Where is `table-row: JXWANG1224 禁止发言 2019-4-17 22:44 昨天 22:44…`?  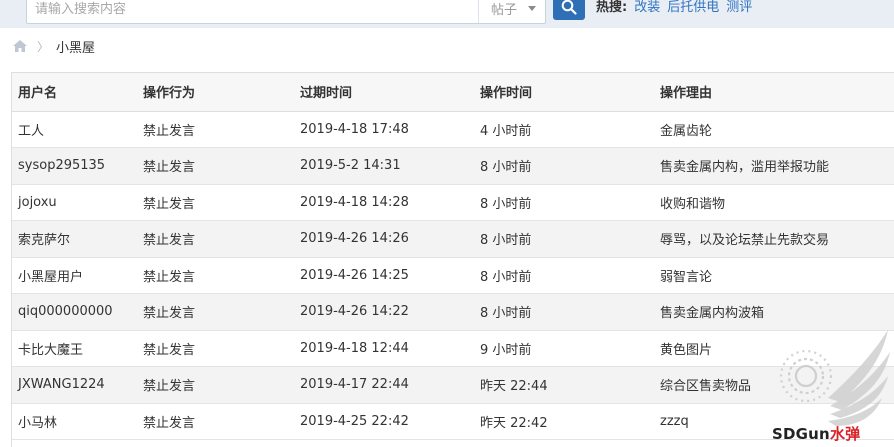 table-row: JXWANG1224 禁止发言 2019-4-17 22:44 昨天 22:44… is located at coordinates (453, 385).